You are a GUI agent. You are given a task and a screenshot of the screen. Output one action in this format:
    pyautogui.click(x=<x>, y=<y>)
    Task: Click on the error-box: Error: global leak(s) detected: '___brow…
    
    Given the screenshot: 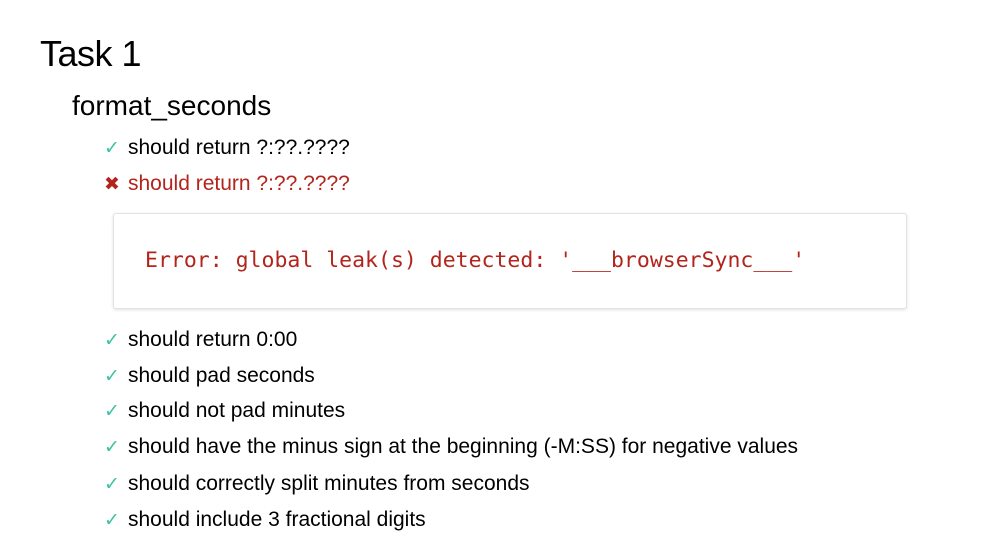 What is the action you would take?
    pyautogui.click(x=510, y=261)
    